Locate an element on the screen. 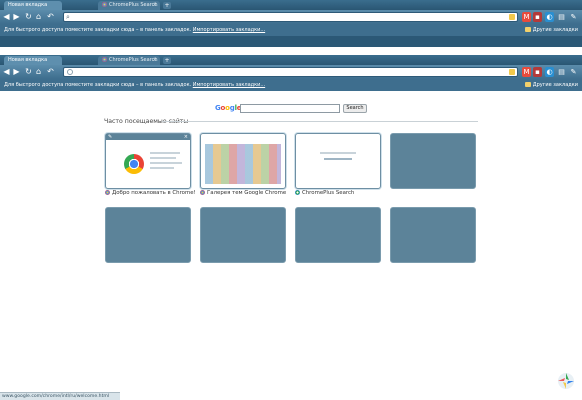 Image resolution: width=582 pixels, height=400 pixels. most-visited-header: Часто посещаемые сайты is located at coordinates (291, 121).